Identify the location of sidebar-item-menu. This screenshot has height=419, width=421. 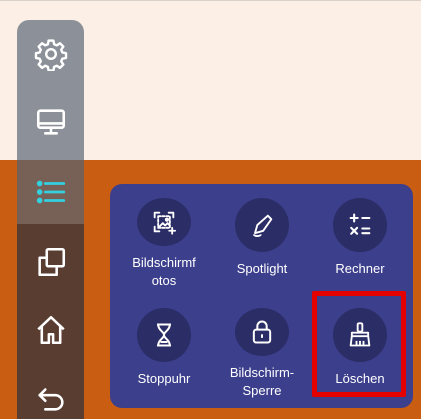
(50, 192).